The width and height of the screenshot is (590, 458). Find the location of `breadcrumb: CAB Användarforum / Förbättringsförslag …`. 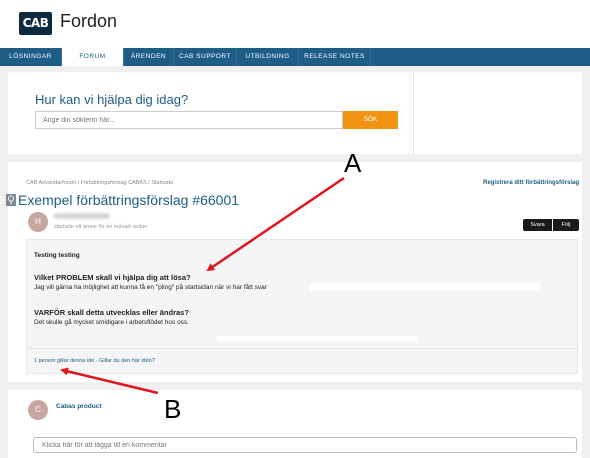

breadcrumb: CAB Användarforum / Förbättringsförslag … is located at coordinates (99, 183).